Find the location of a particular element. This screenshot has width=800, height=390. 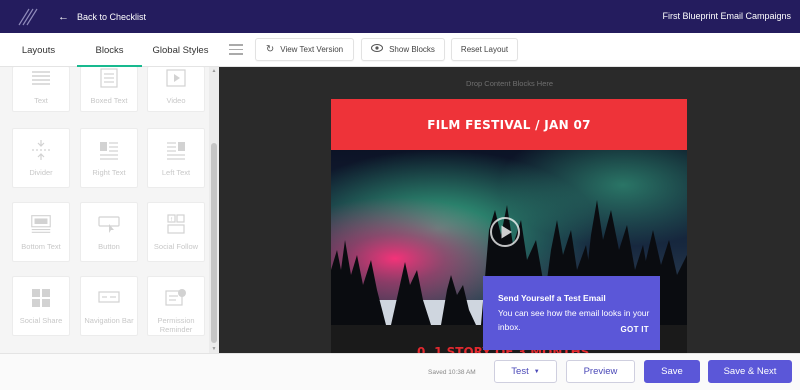

email-header-title: FILM FESTIVAL / JAN 07 is located at coordinates (509, 124).